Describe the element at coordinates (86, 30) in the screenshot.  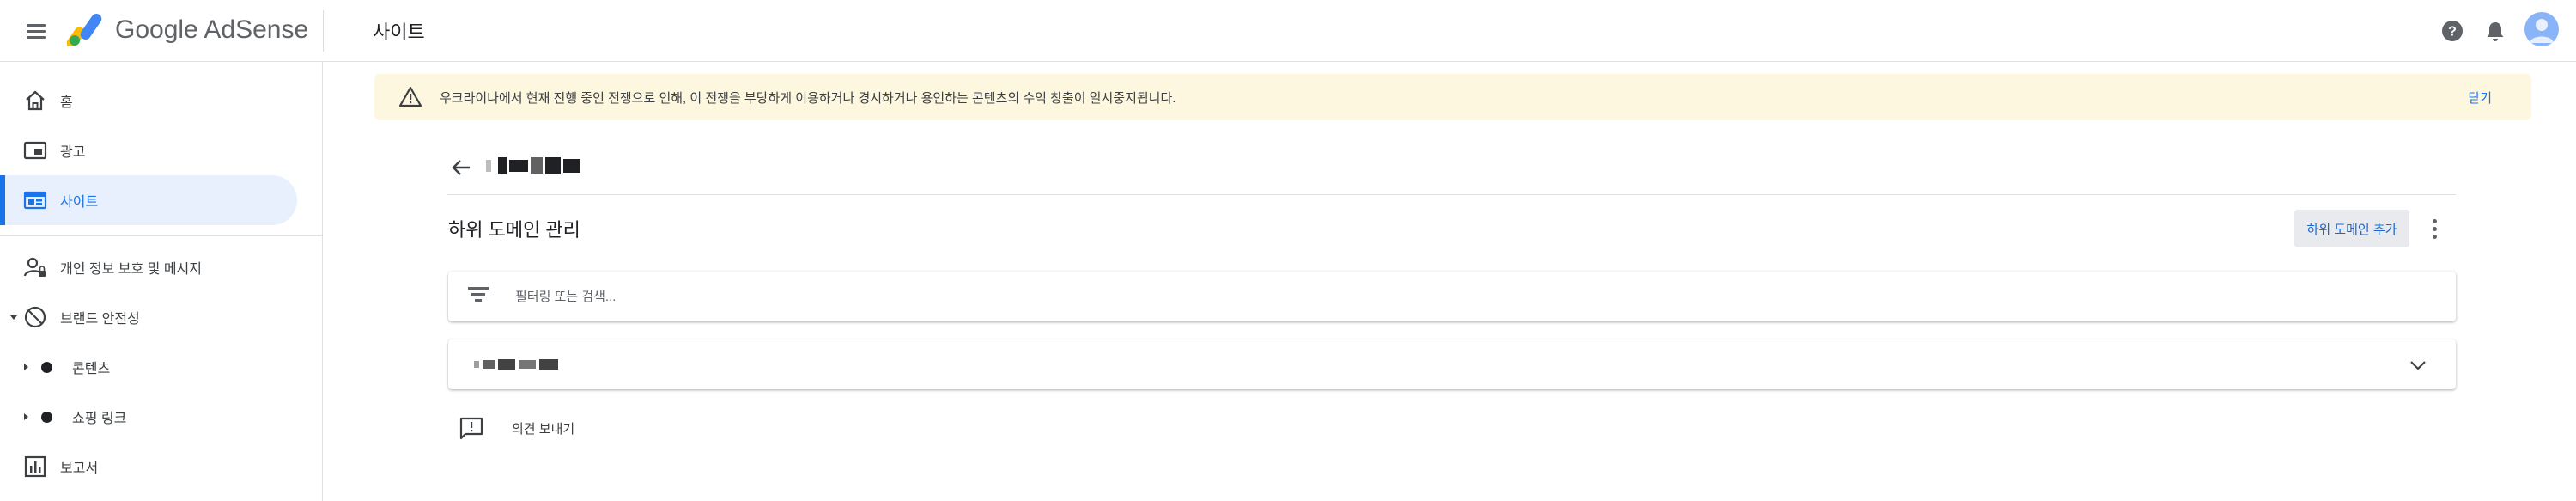
I see `adsense-logo-icon` at that location.